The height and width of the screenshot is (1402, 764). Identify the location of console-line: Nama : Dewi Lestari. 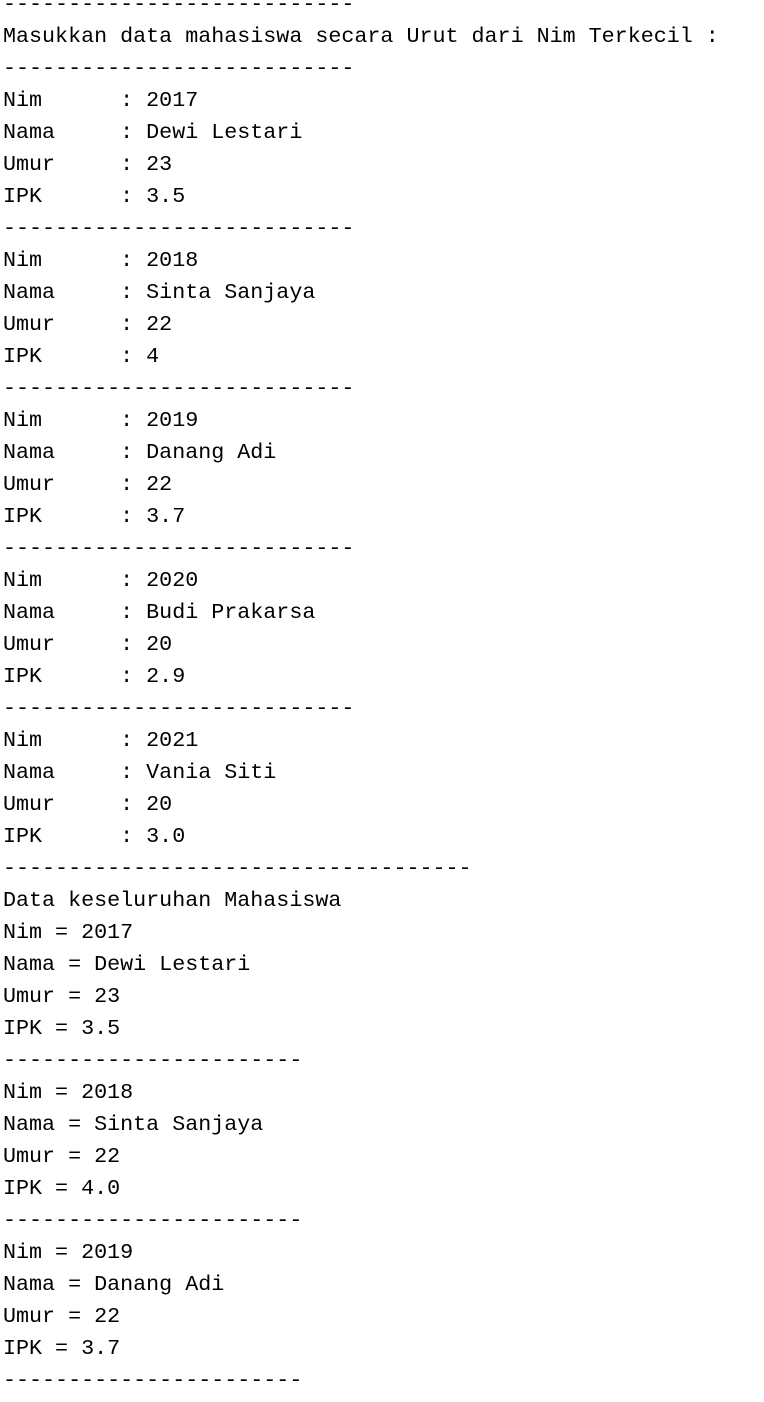
(153, 132).